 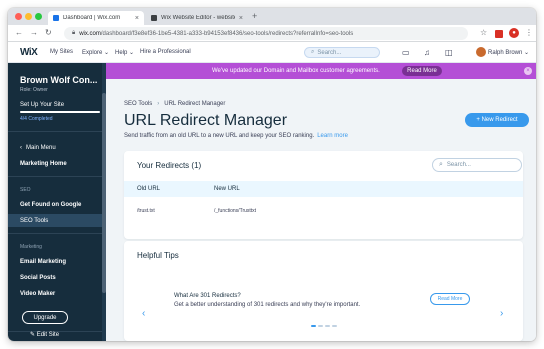 What do you see at coordinates (146, 211) in the screenshot?
I see `redirect-old-url: /trust.txt` at bounding box center [146, 211].